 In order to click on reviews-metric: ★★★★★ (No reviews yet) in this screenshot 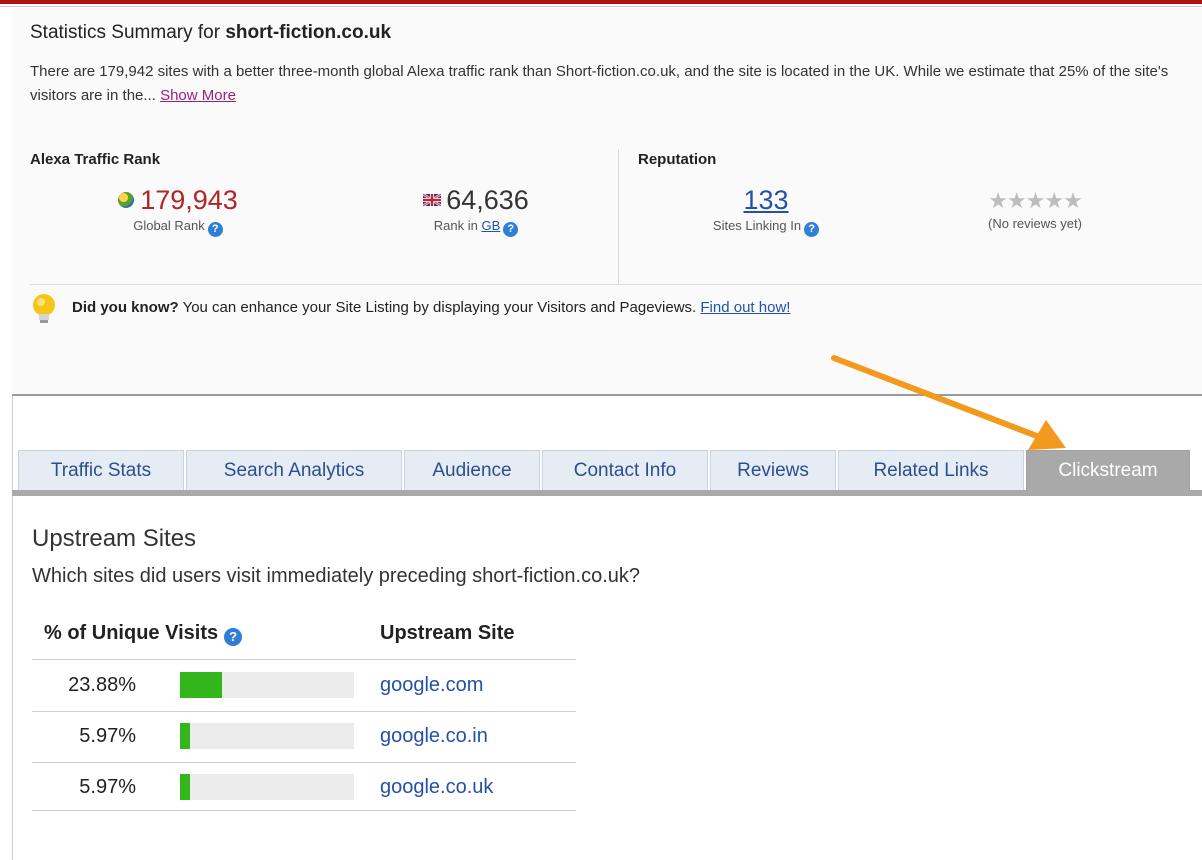, I will do `click(1035, 209)`.